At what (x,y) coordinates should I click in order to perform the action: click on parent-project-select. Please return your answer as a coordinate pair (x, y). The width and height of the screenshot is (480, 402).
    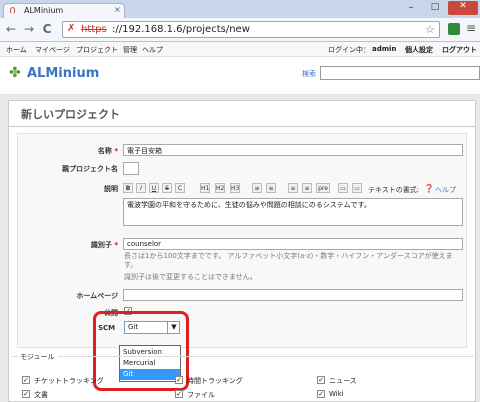
    Looking at the image, I should click on (131, 168).